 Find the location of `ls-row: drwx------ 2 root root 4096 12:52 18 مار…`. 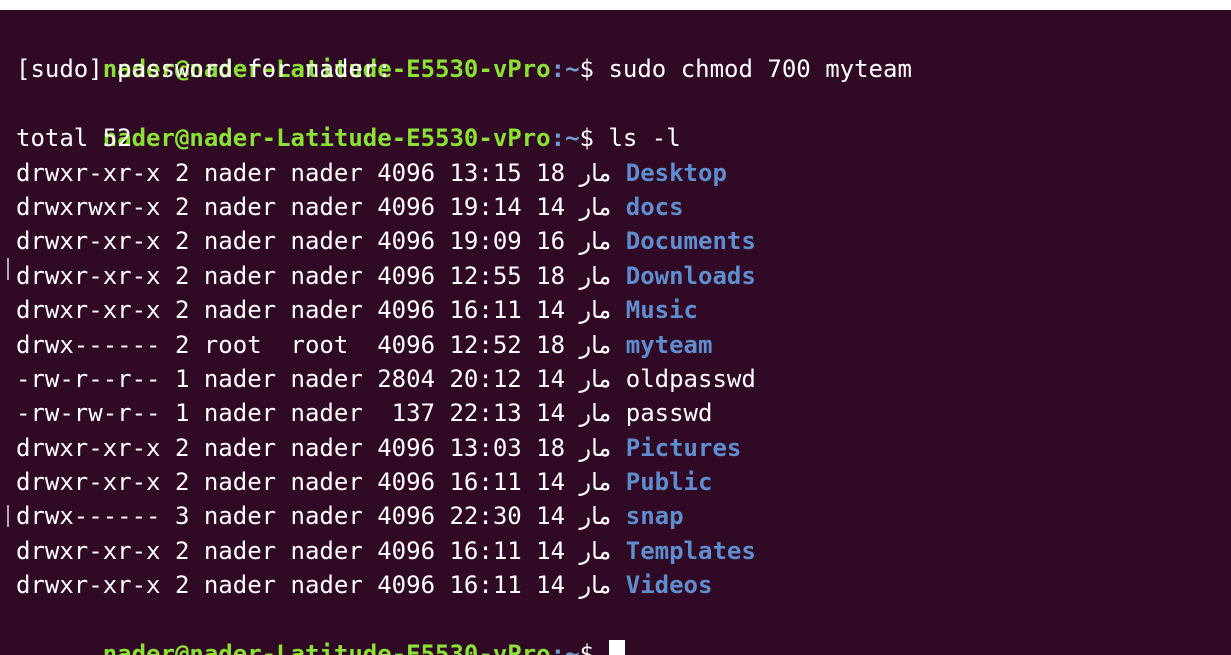

ls-row: drwx------ 2 root root 4096 12:52 18 مار… is located at coordinates (623, 345).